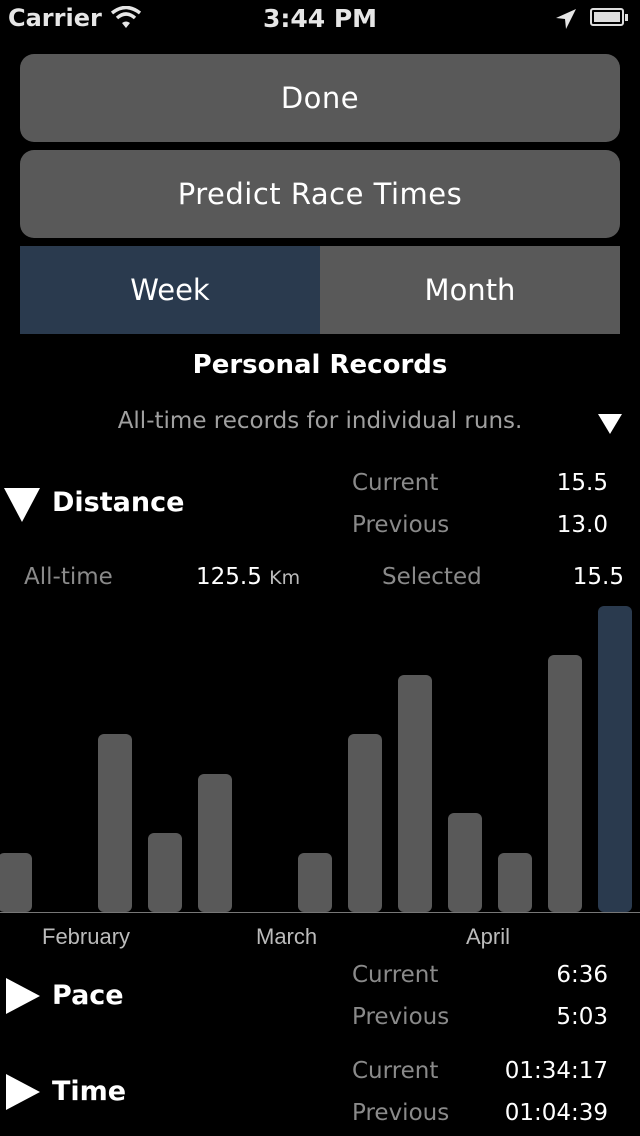 The width and height of the screenshot is (640, 1136). I want to click on selected-value: 15.5, so click(598, 577).